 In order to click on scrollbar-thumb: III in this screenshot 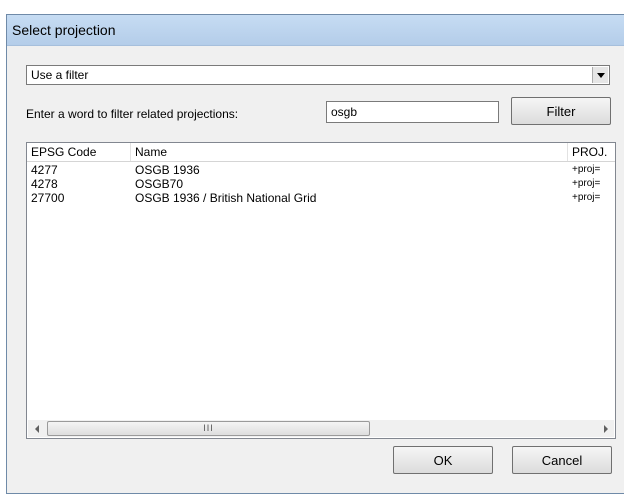, I will do `click(208, 428)`.